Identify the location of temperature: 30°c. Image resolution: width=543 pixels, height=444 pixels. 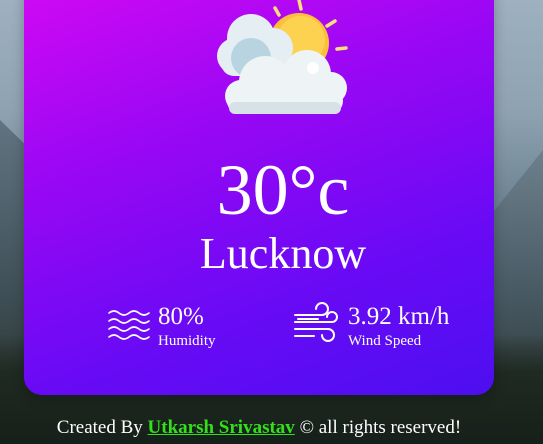
(283, 190).